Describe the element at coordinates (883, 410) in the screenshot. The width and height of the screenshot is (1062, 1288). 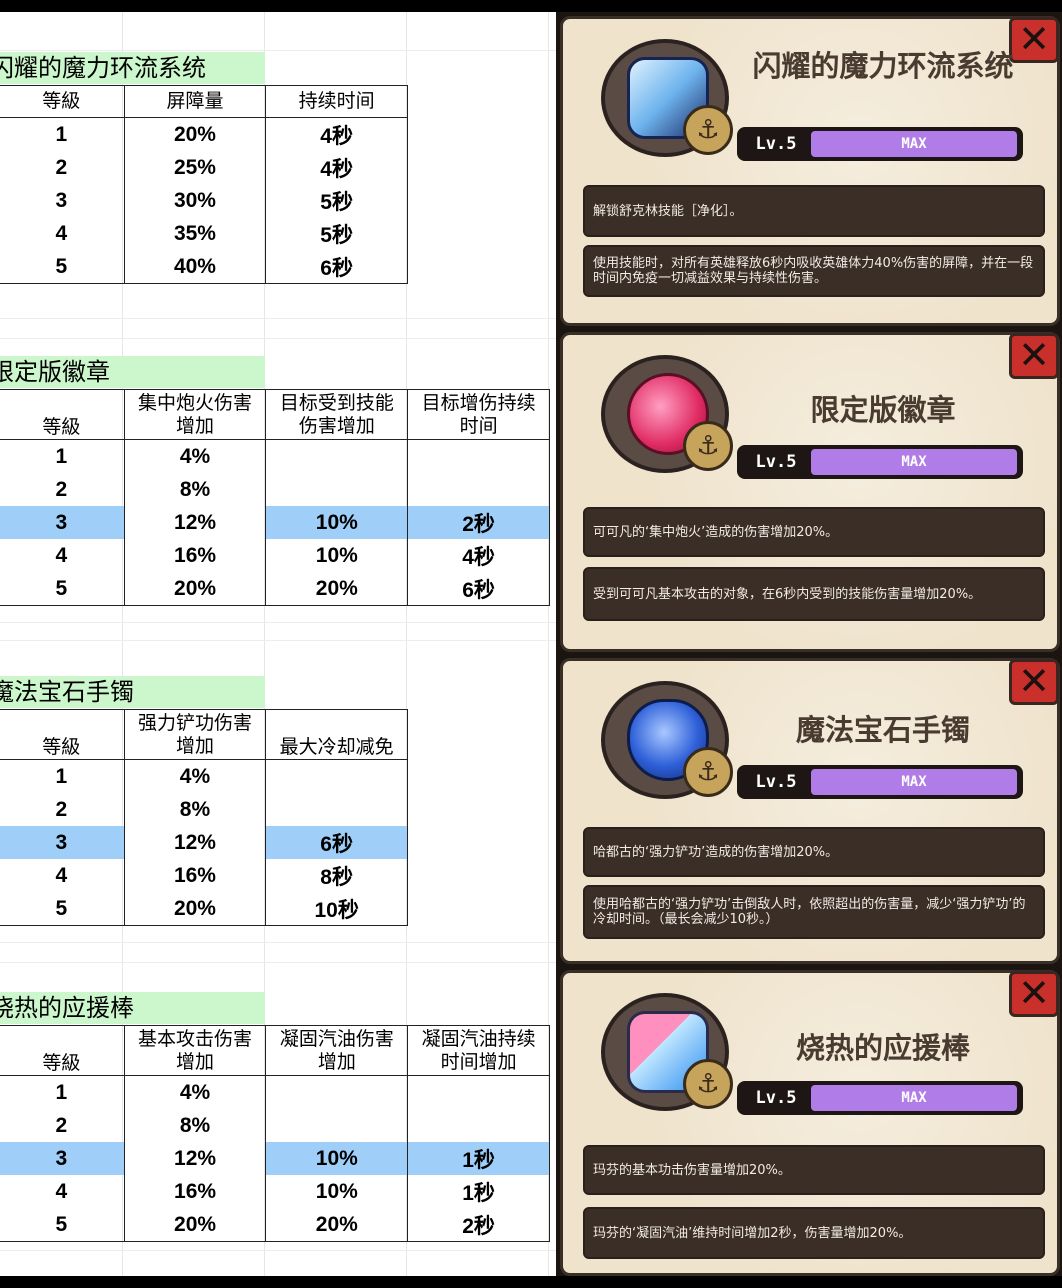
I see `card-title: 限定版徽章` at that location.